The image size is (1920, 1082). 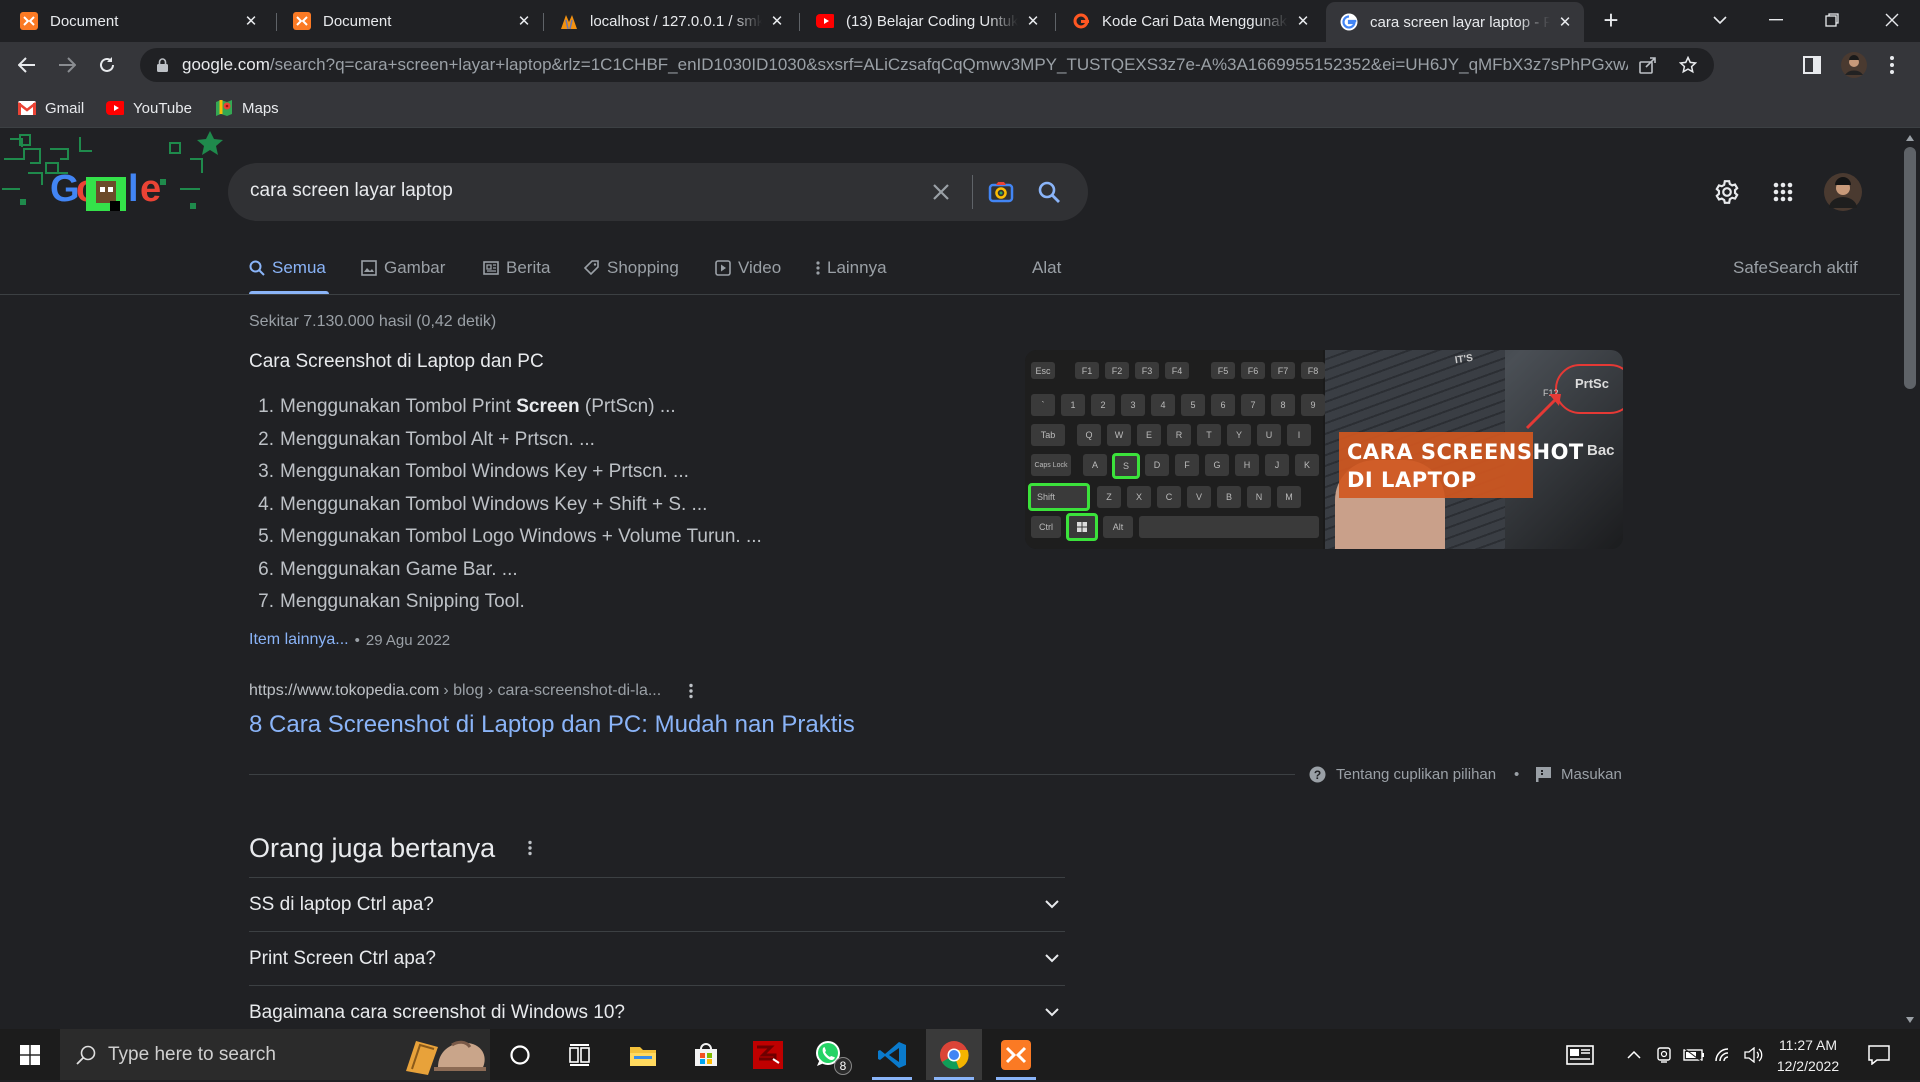 I want to click on tools-button: Alat, so click(x=1046, y=268).